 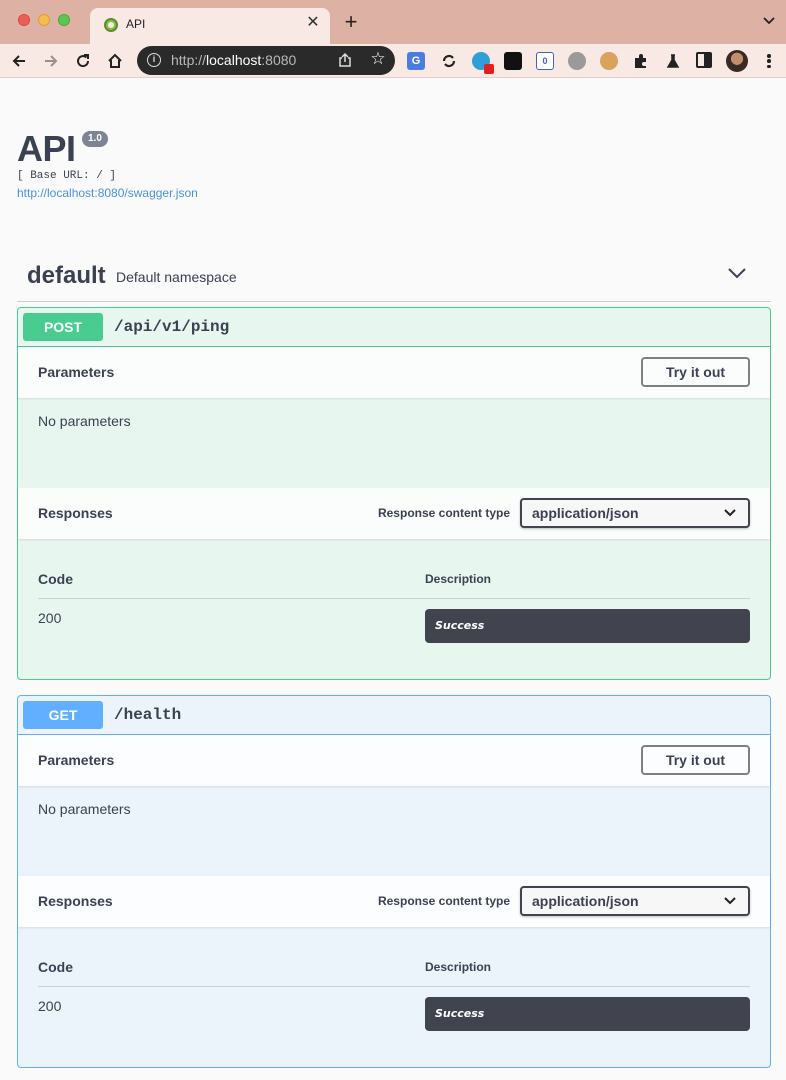 I want to click on sidebar-icon, so click(x=704, y=60).